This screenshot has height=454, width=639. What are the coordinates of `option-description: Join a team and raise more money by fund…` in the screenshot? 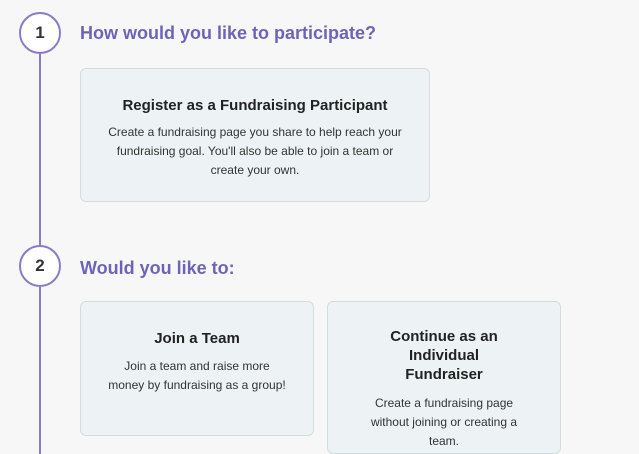 It's located at (197, 375).